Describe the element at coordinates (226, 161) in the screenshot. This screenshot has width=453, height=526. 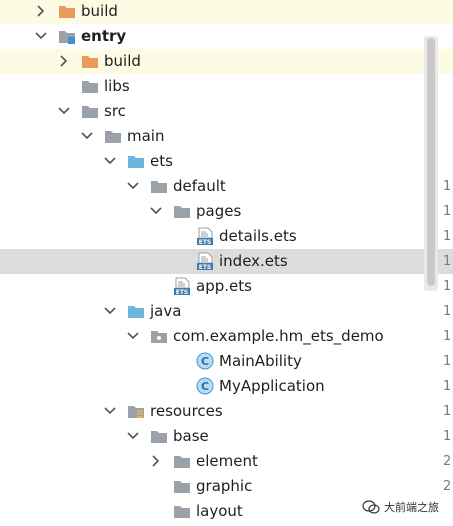
I see `tree-row-ets: ets` at that location.